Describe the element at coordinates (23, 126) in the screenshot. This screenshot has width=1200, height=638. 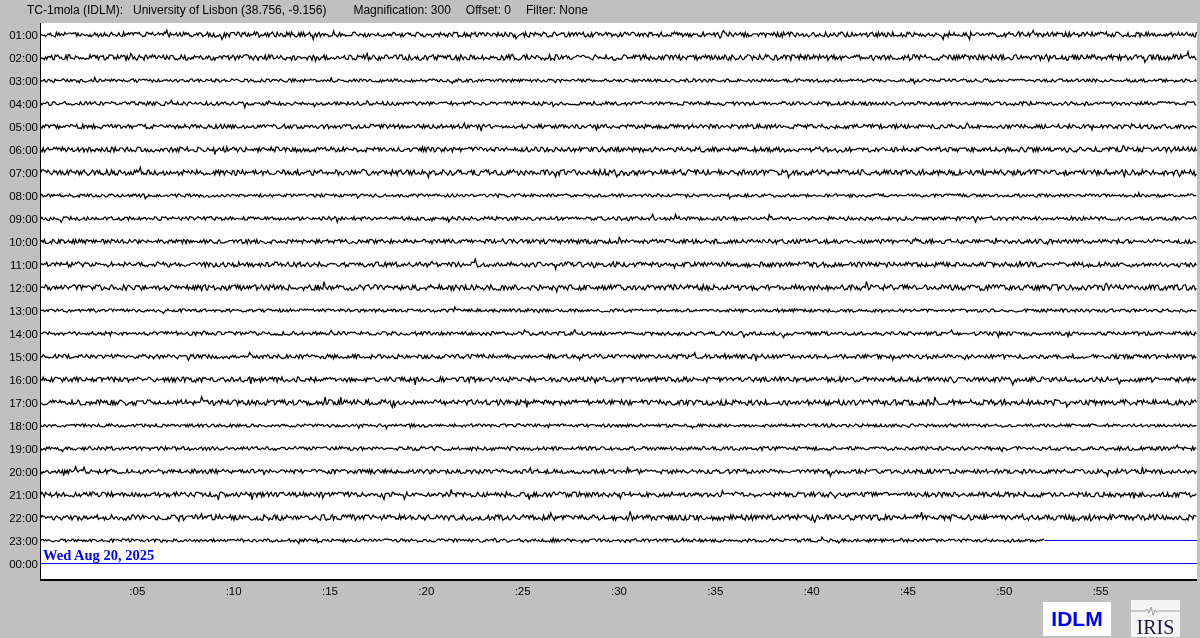
I see `hour-label: 05:00` at that location.